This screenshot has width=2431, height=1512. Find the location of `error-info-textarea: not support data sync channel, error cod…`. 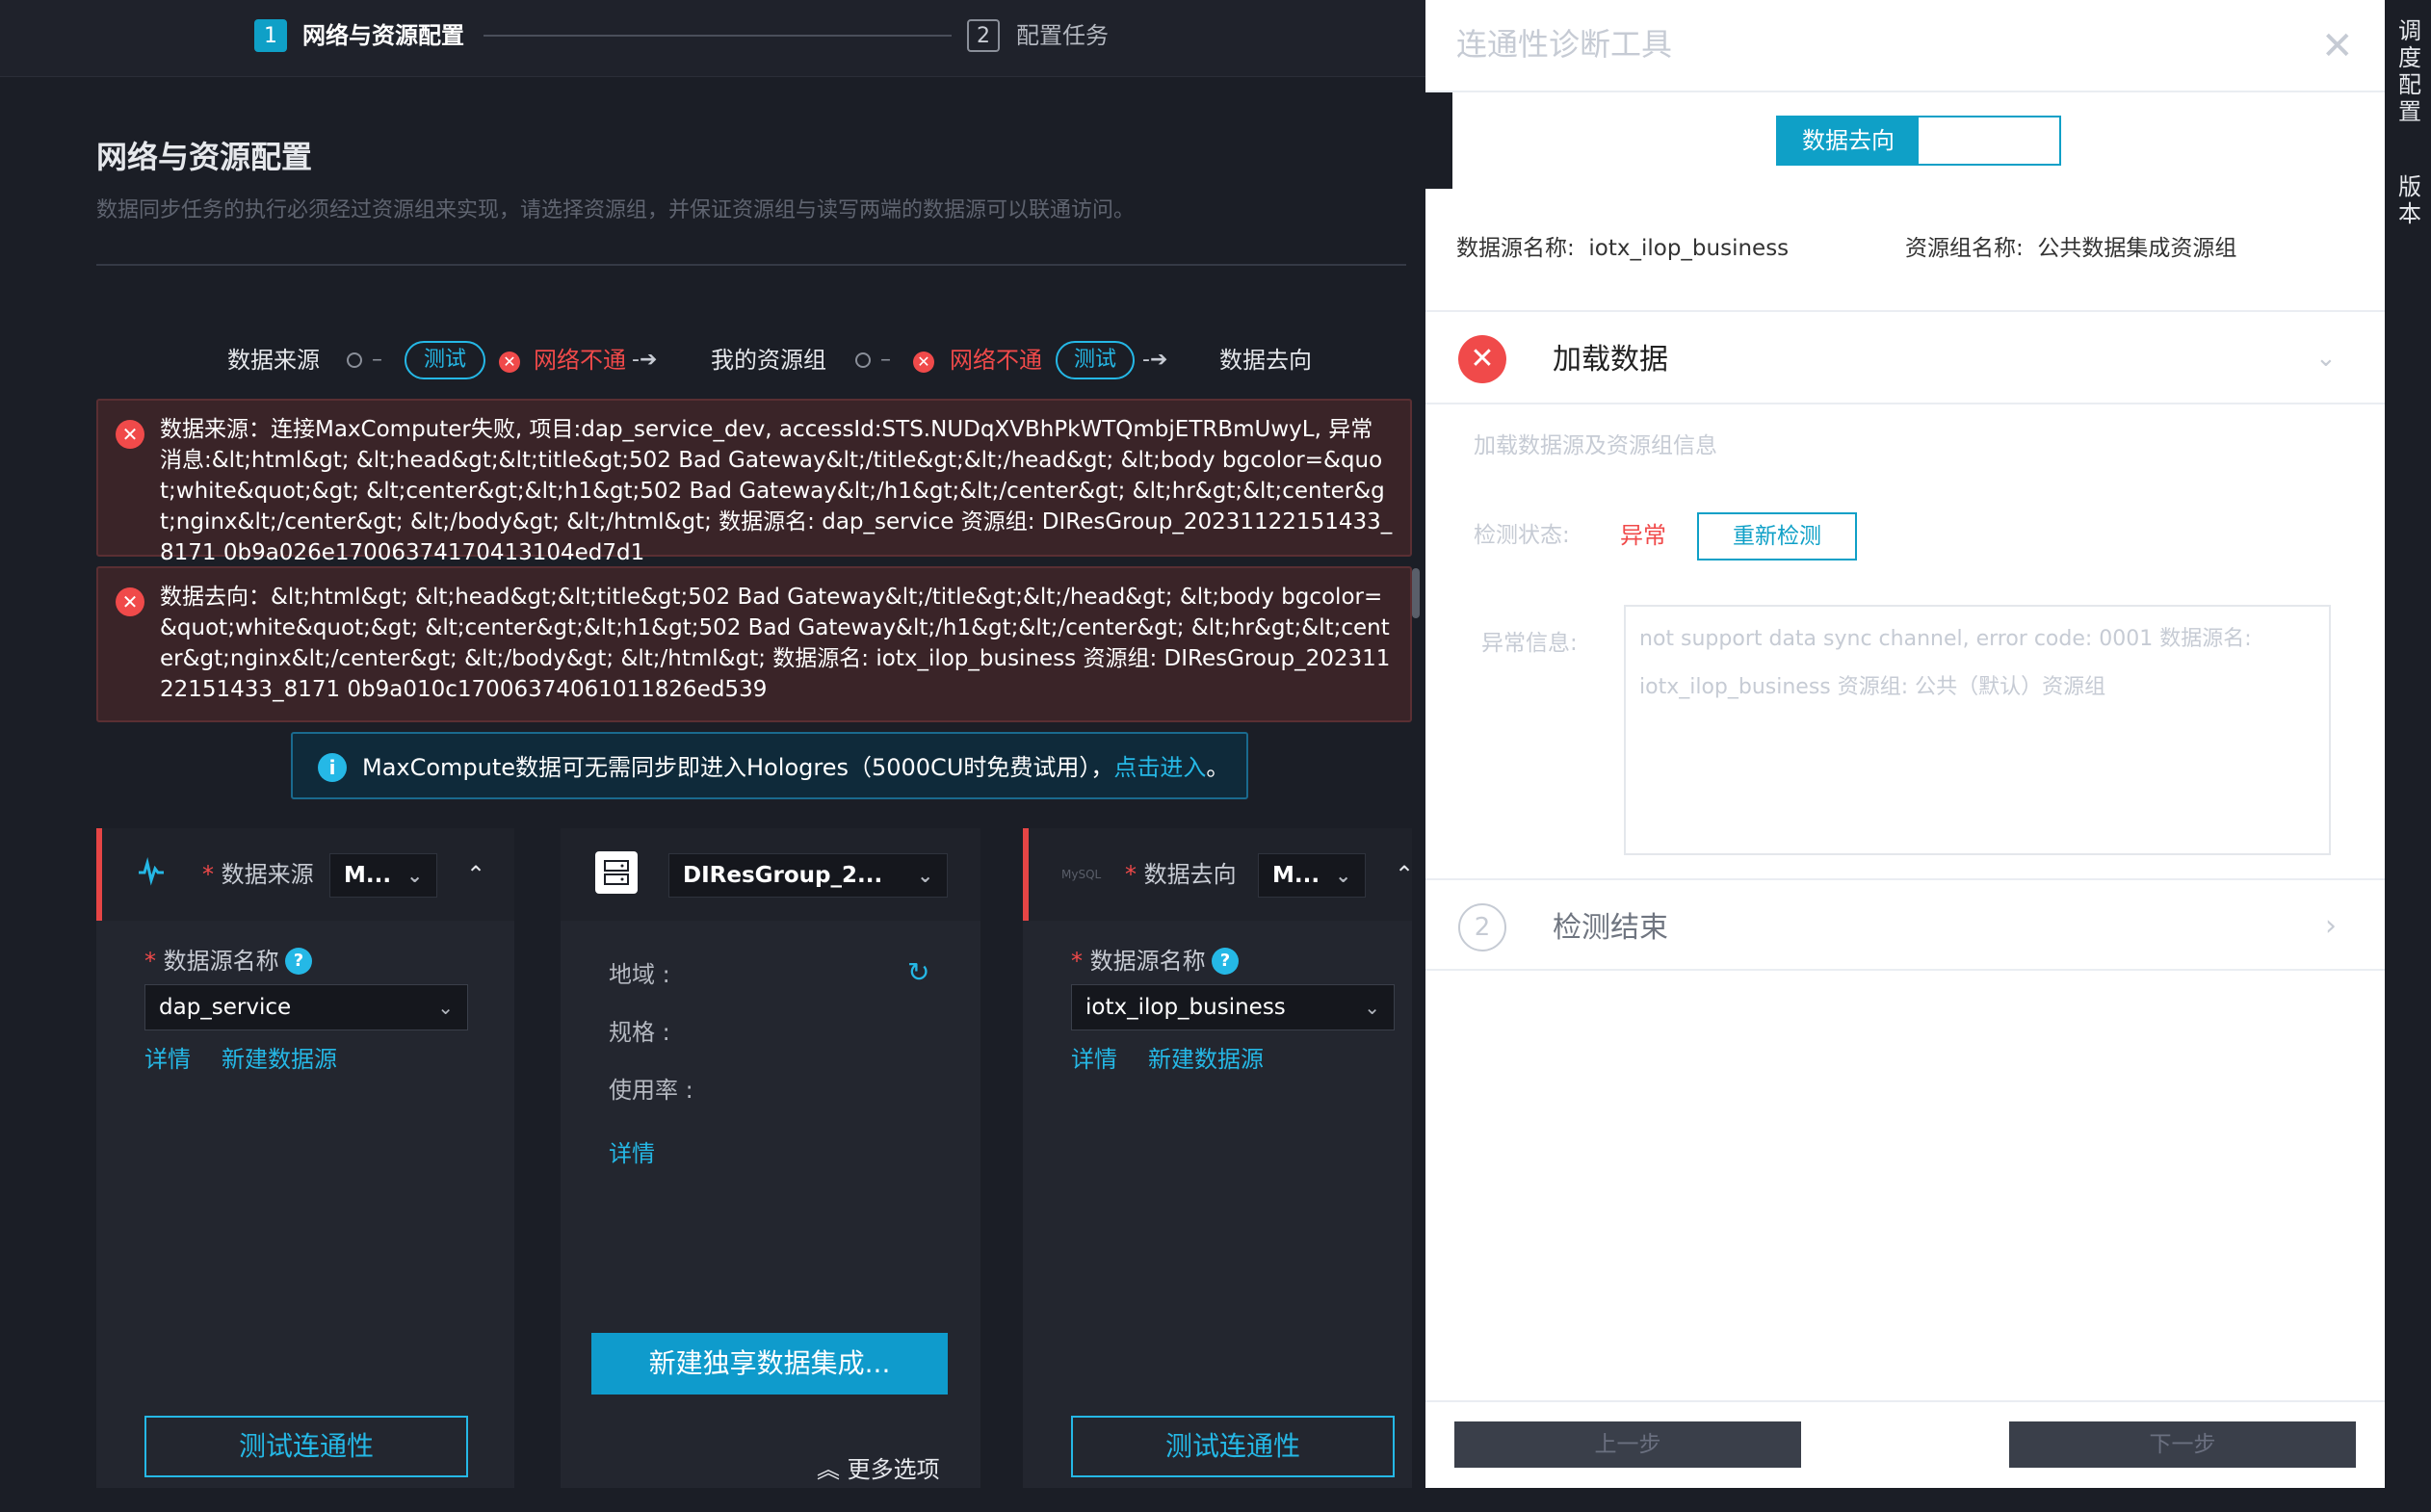

error-info-textarea: not support data sync channel, error cod… is located at coordinates (1978, 730).